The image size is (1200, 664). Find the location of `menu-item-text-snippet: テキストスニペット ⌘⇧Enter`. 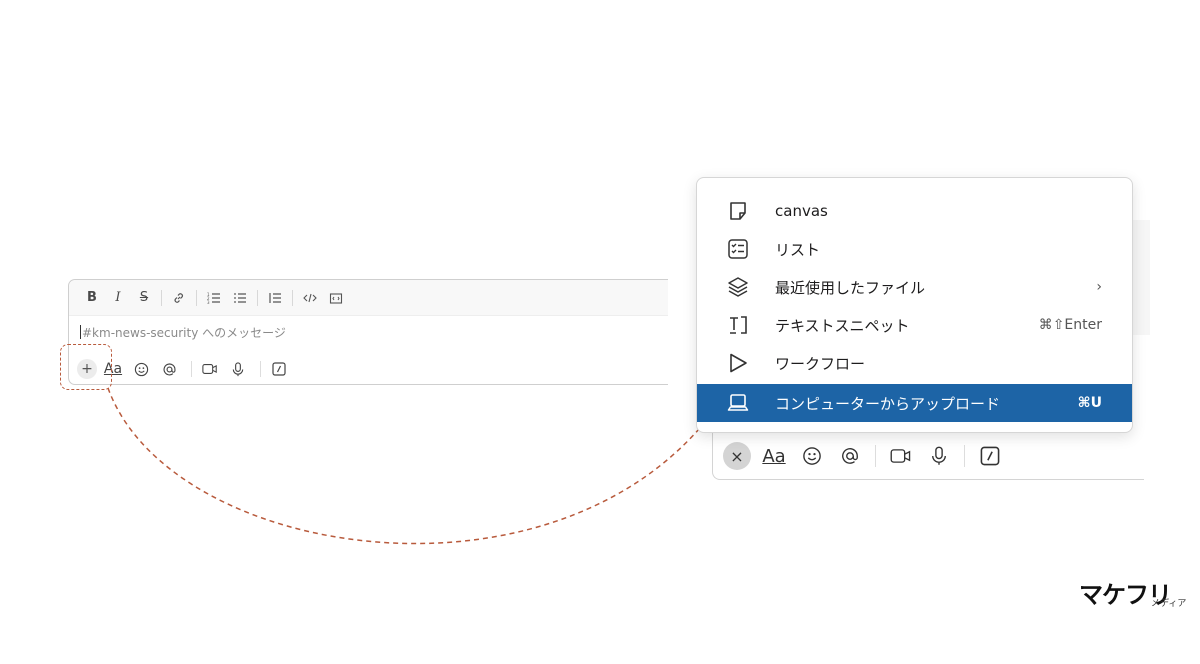

menu-item-text-snippet: テキストスニペット ⌘⇧Enter is located at coordinates (914, 325).